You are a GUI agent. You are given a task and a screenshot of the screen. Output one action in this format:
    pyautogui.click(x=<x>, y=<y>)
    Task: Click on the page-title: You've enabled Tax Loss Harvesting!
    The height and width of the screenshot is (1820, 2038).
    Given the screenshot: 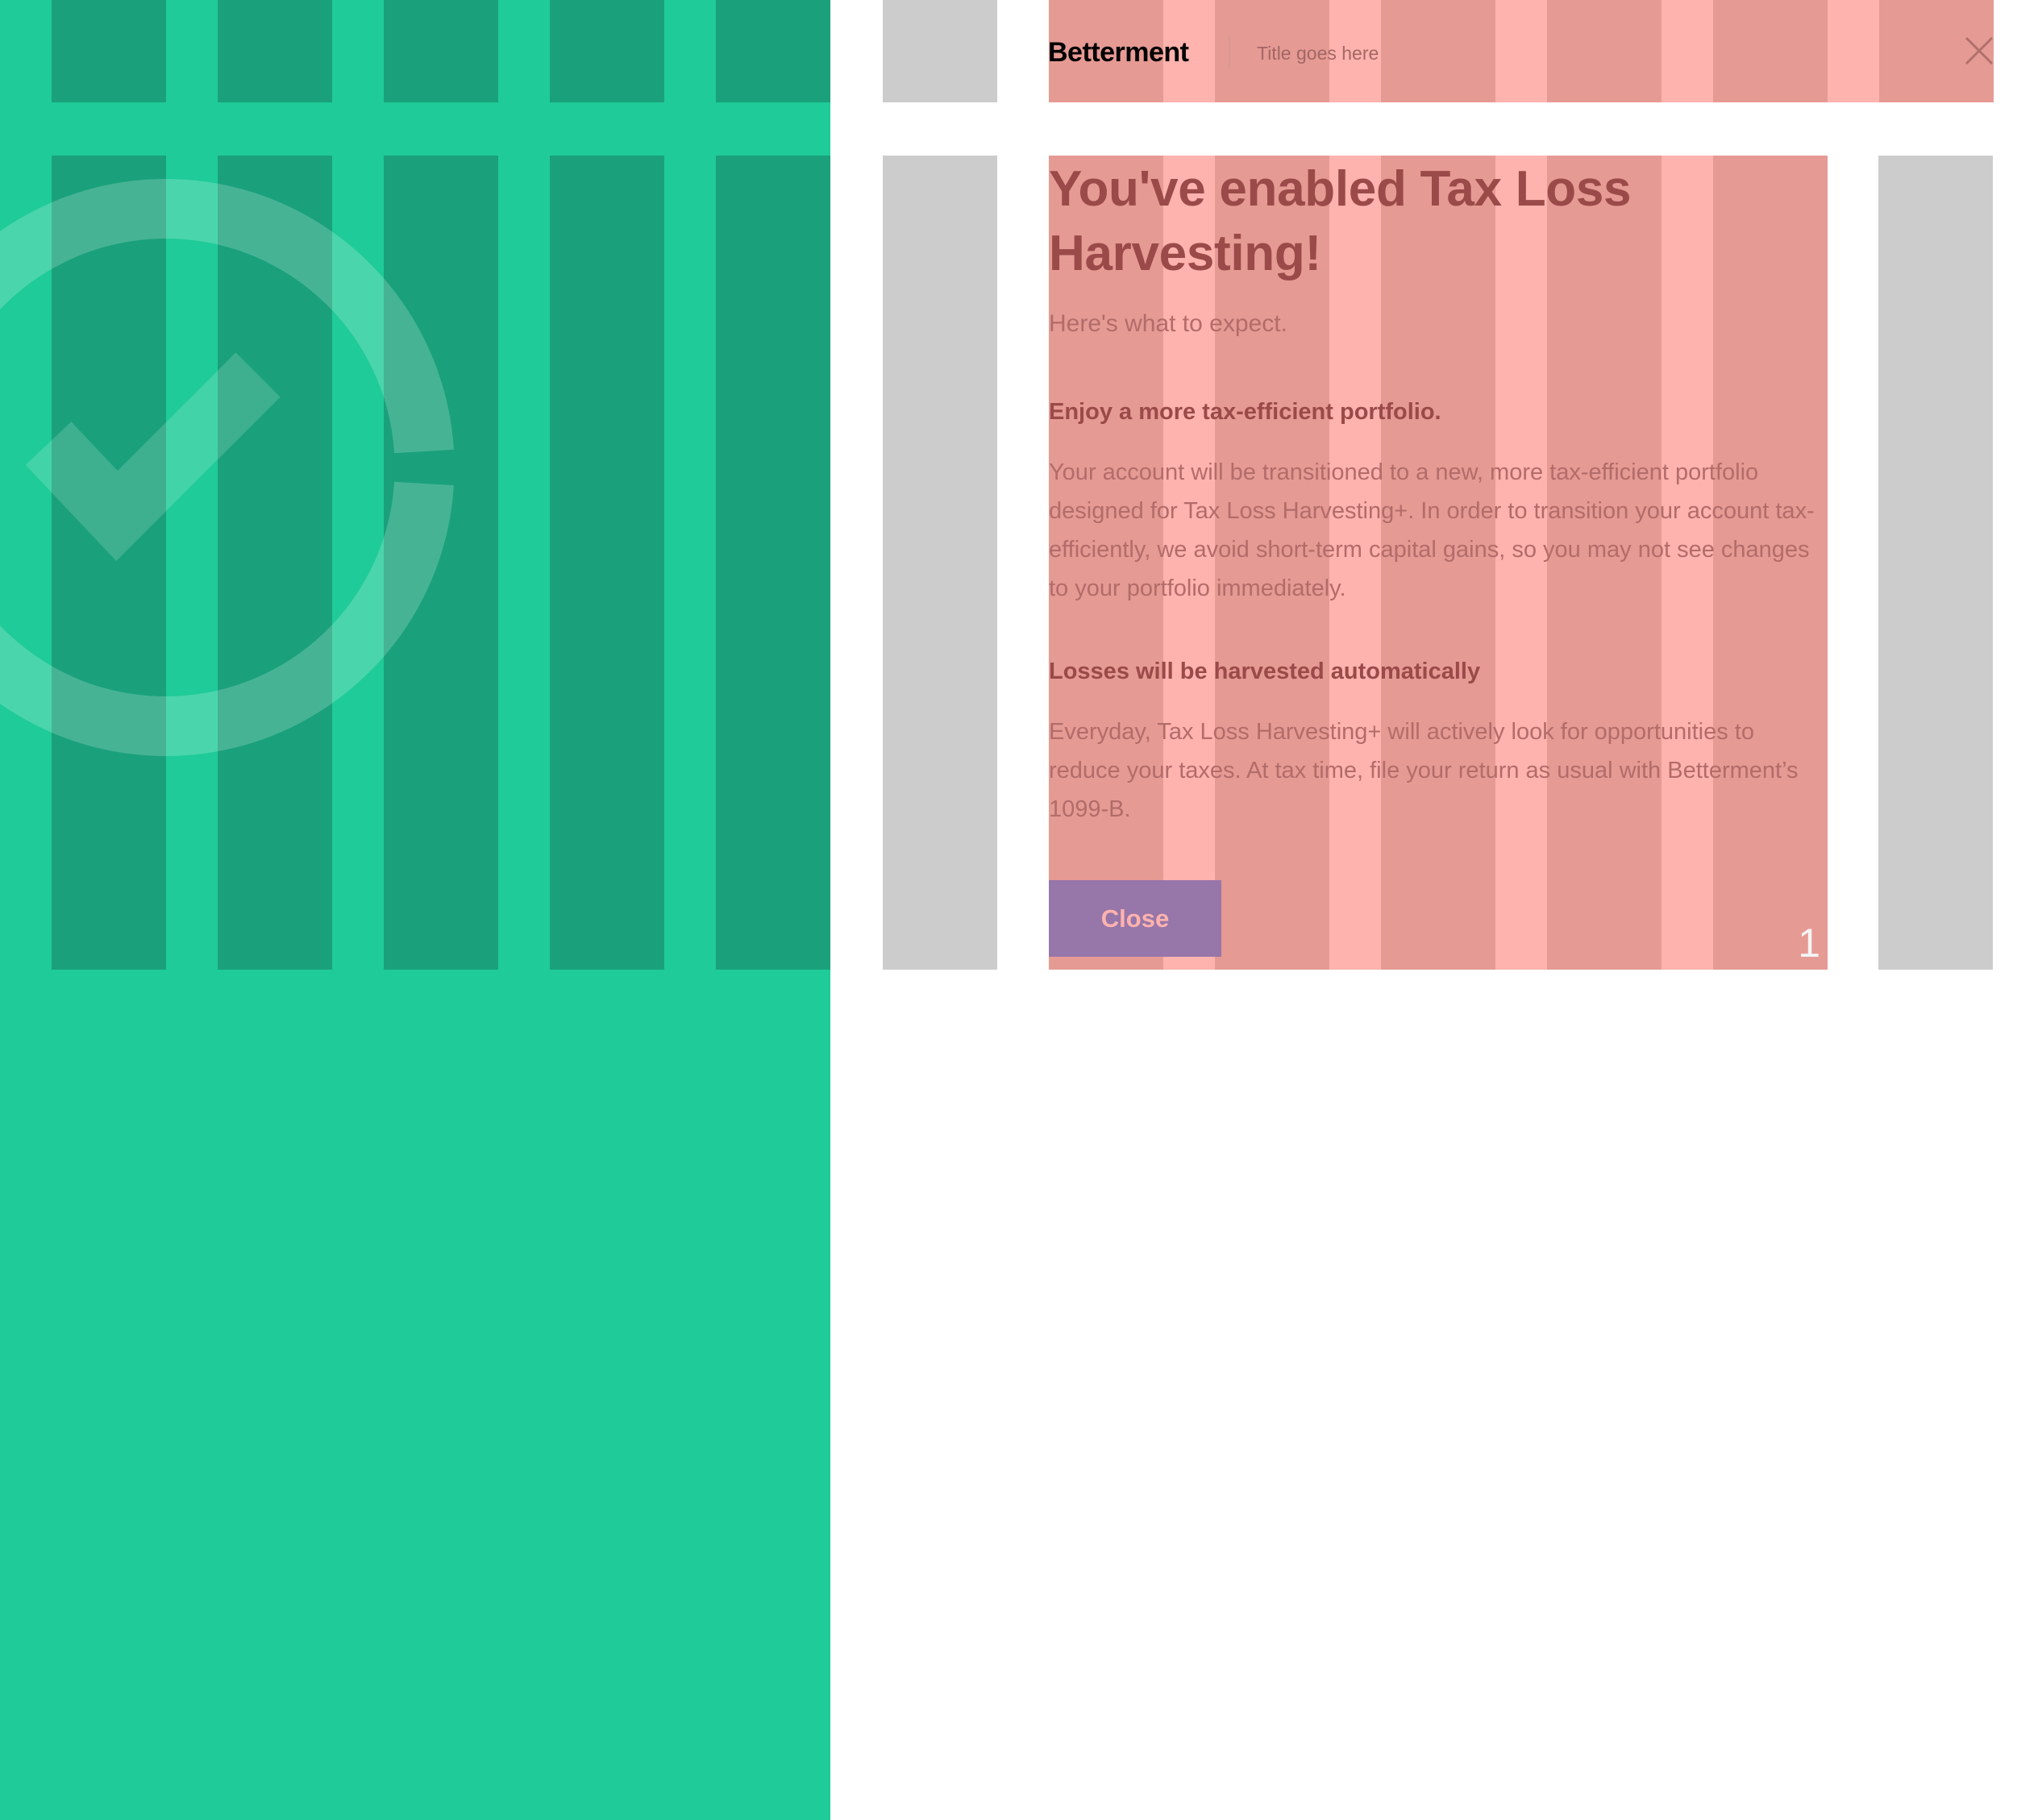 What is the action you would take?
    pyautogui.click(x=1340, y=221)
    